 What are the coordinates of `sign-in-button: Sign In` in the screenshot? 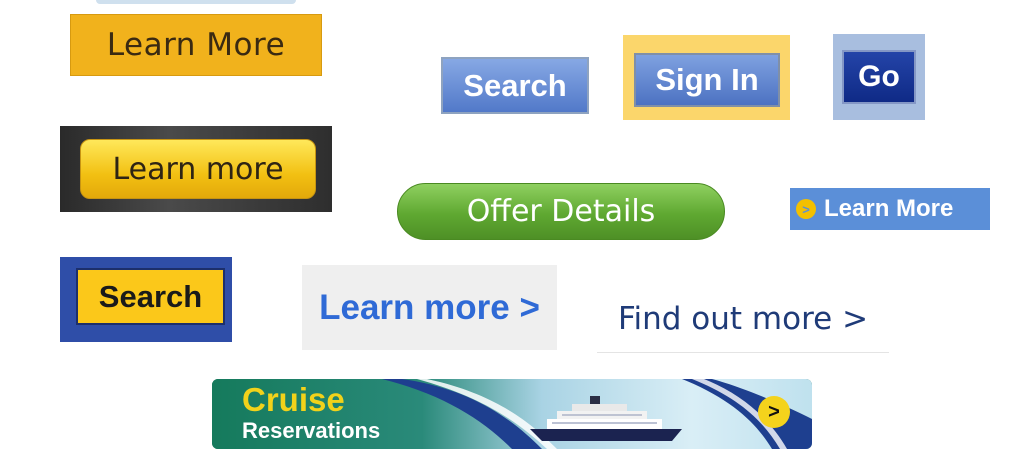 It's located at (707, 80).